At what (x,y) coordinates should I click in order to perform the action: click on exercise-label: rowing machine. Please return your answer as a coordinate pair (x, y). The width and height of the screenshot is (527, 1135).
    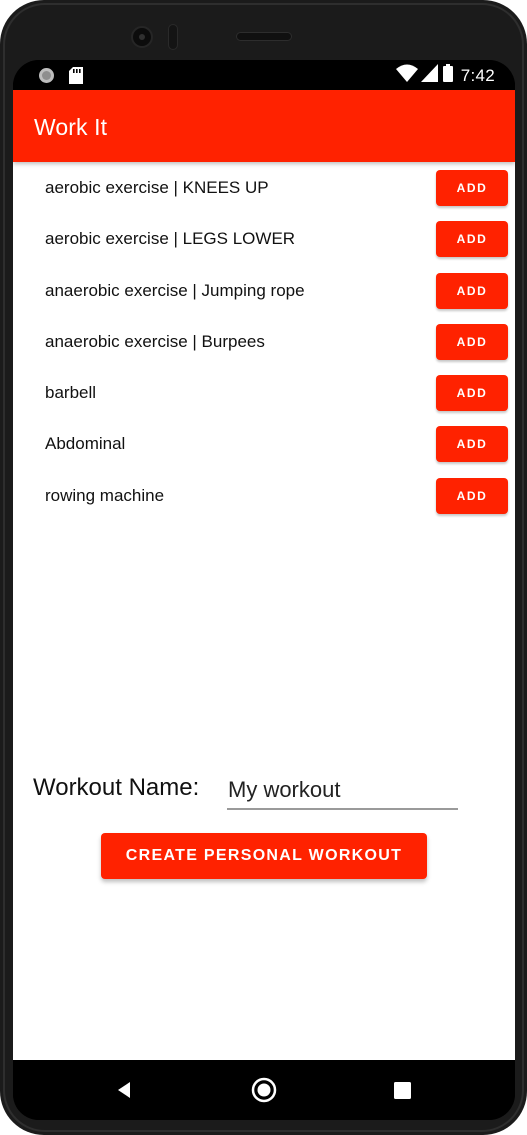
    Looking at the image, I should click on (105, 495).